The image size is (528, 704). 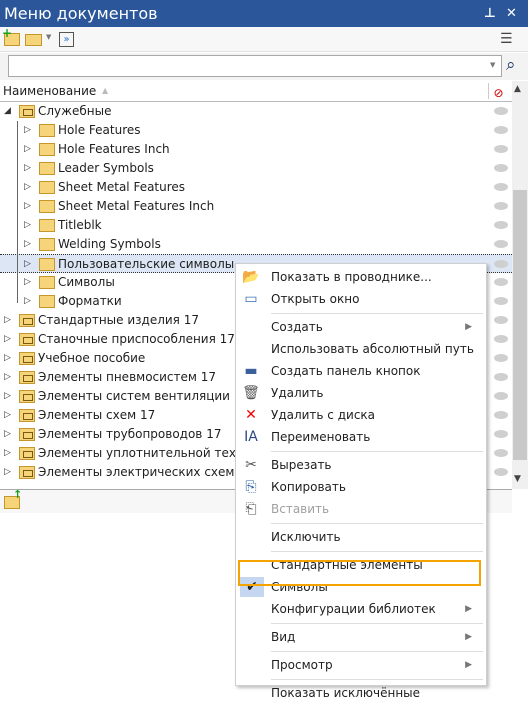 What do you see at coordinates (511, 13) in the screenshot?
I see `close-icon: ✕` at bounding box center [511, 13].